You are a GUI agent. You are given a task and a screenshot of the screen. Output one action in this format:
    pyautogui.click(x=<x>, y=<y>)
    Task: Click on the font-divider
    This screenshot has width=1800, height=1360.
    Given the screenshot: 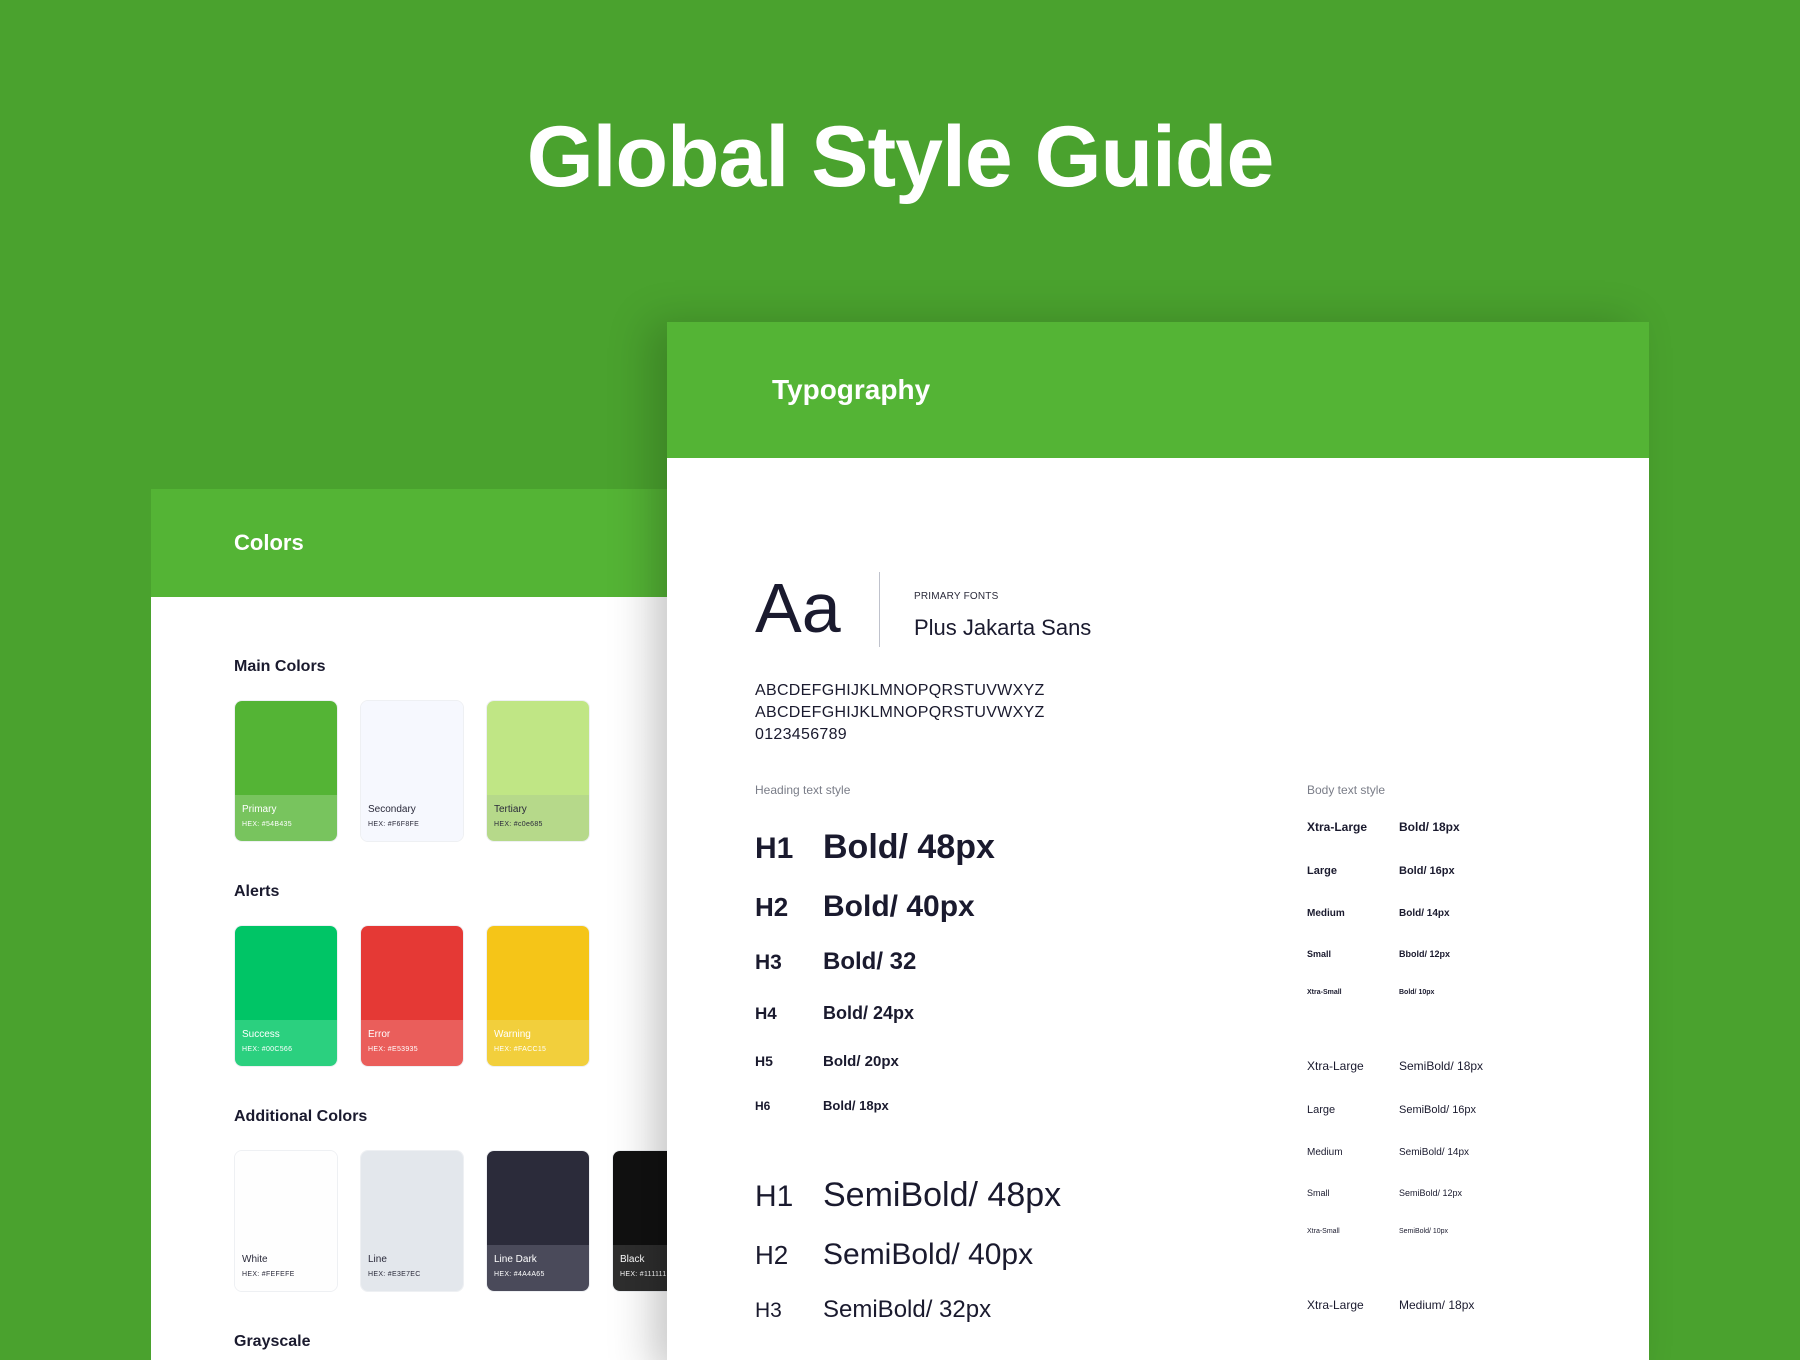 What is the action you would take?
    pyautogui.click(x=879, y=609)
    